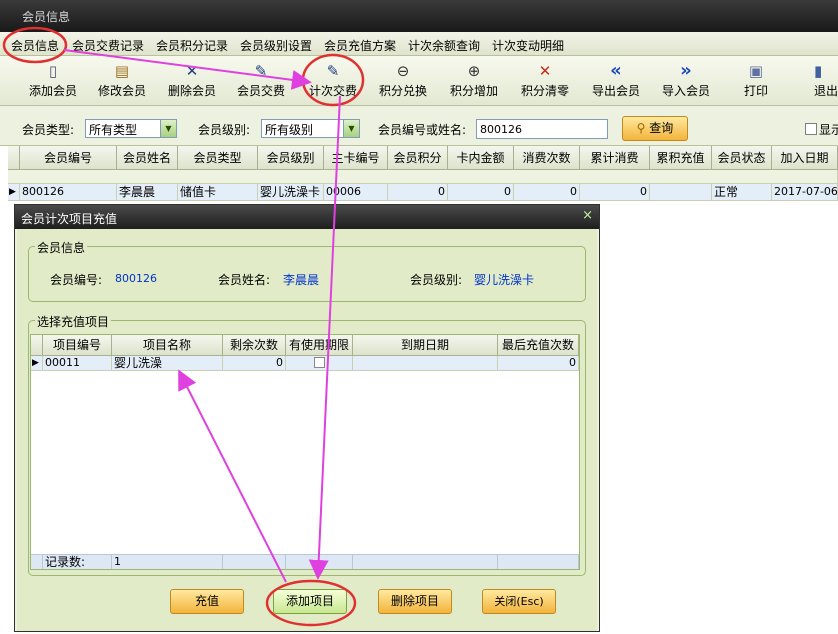  Describe the element at coordinates (167, 363) in the screenshot. I see `table-cell: 婴儿洗澡` at that location.